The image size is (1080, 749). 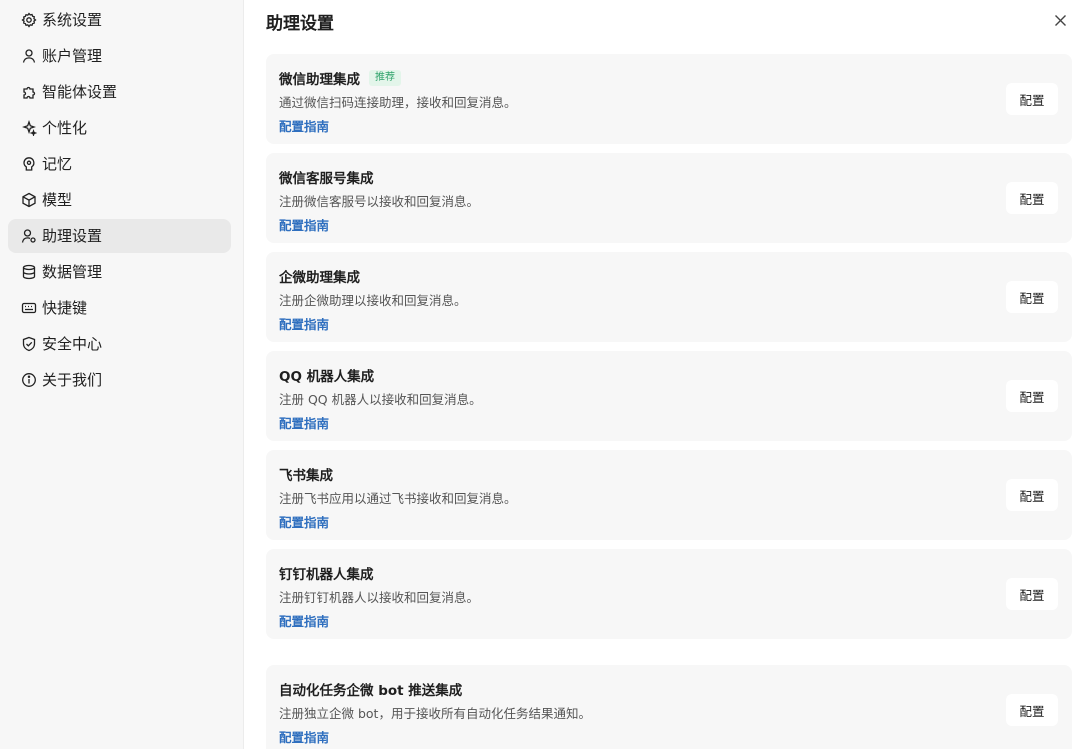 I want to click on integration-card-qq-bot: QQ 机器人集成 注册 QQ 机器人以接收和回复消息。 配置指南 配置, so click(x=669, y=396).